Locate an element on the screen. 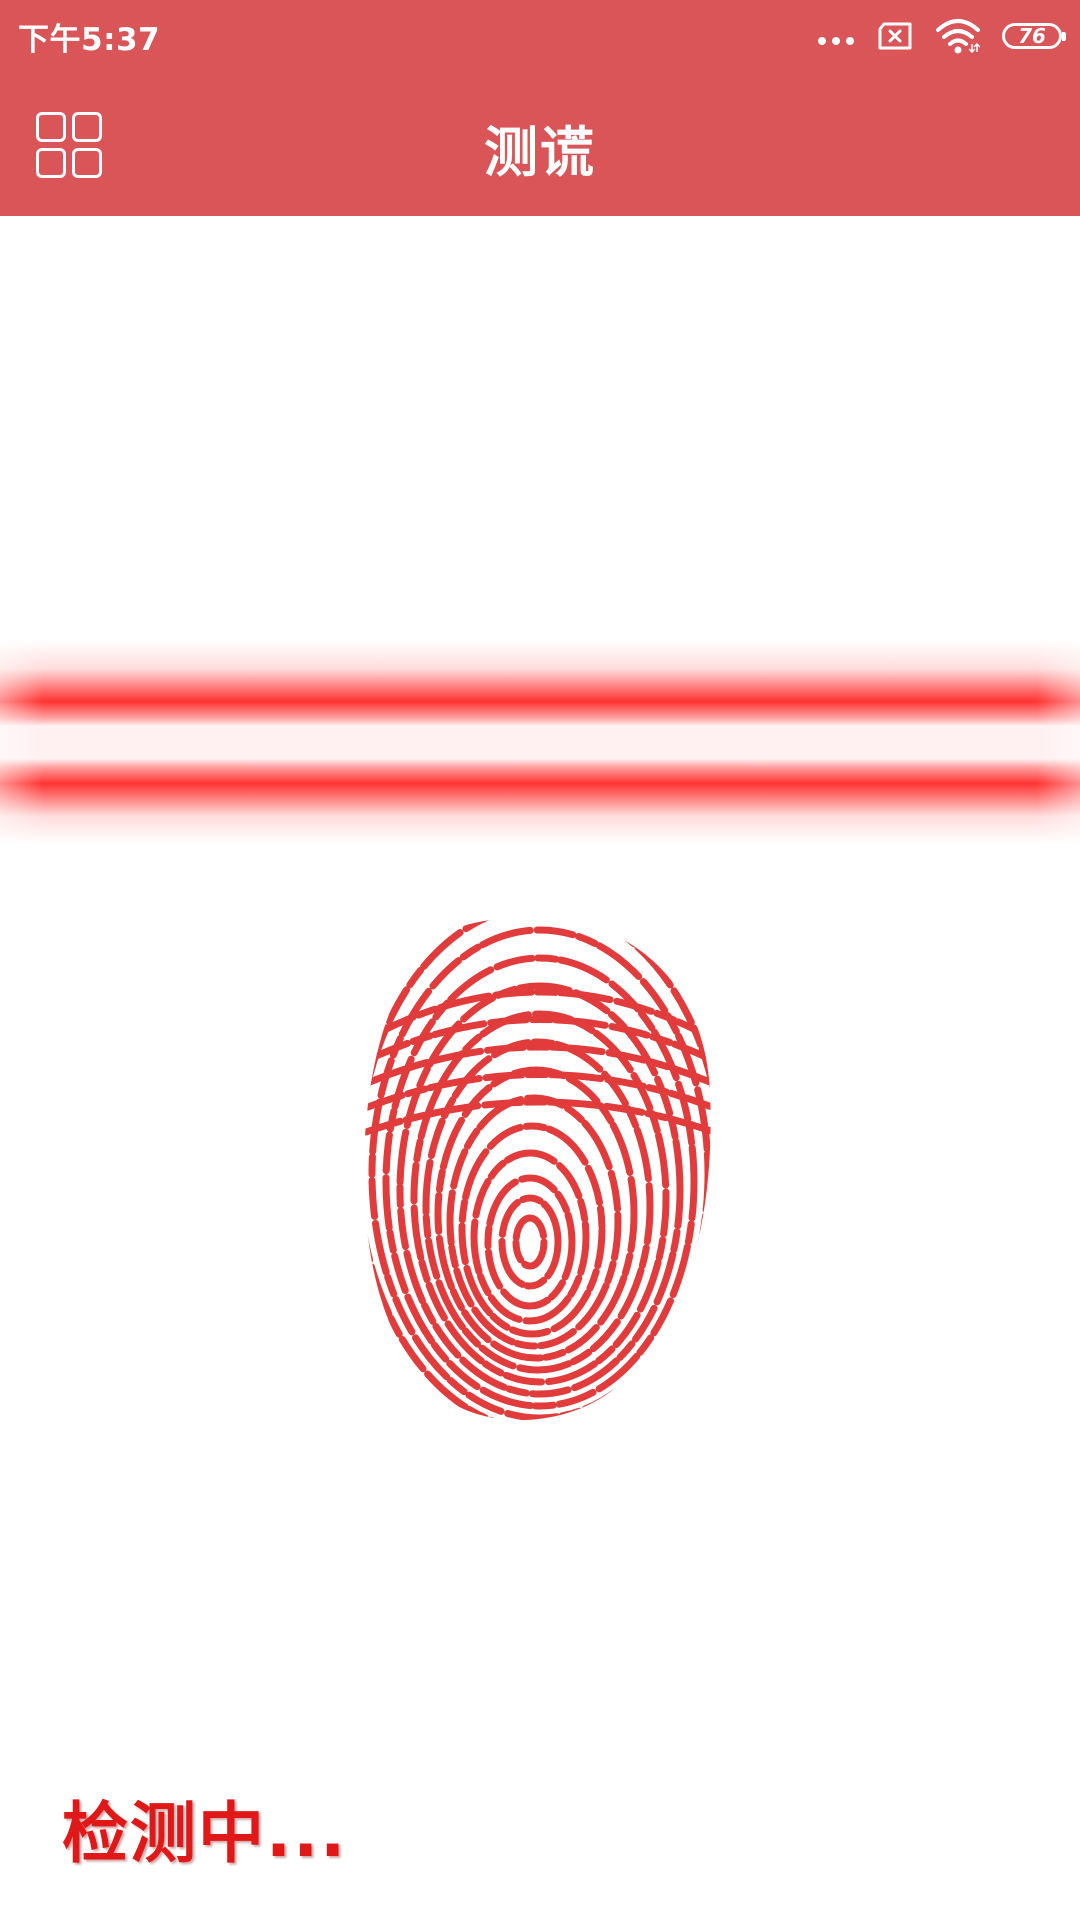 This screenshot has height=1920, width=1080. battery-level: 76 is located at coordinates (1032, 36).